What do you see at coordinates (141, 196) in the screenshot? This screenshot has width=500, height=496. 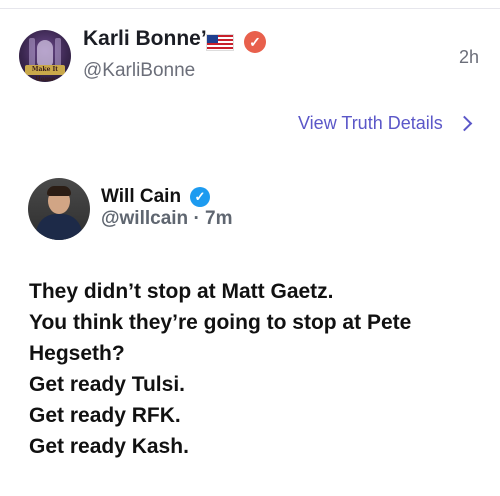 I see `quoted-author-name: Will Cain` at bounding box center [141, 196].